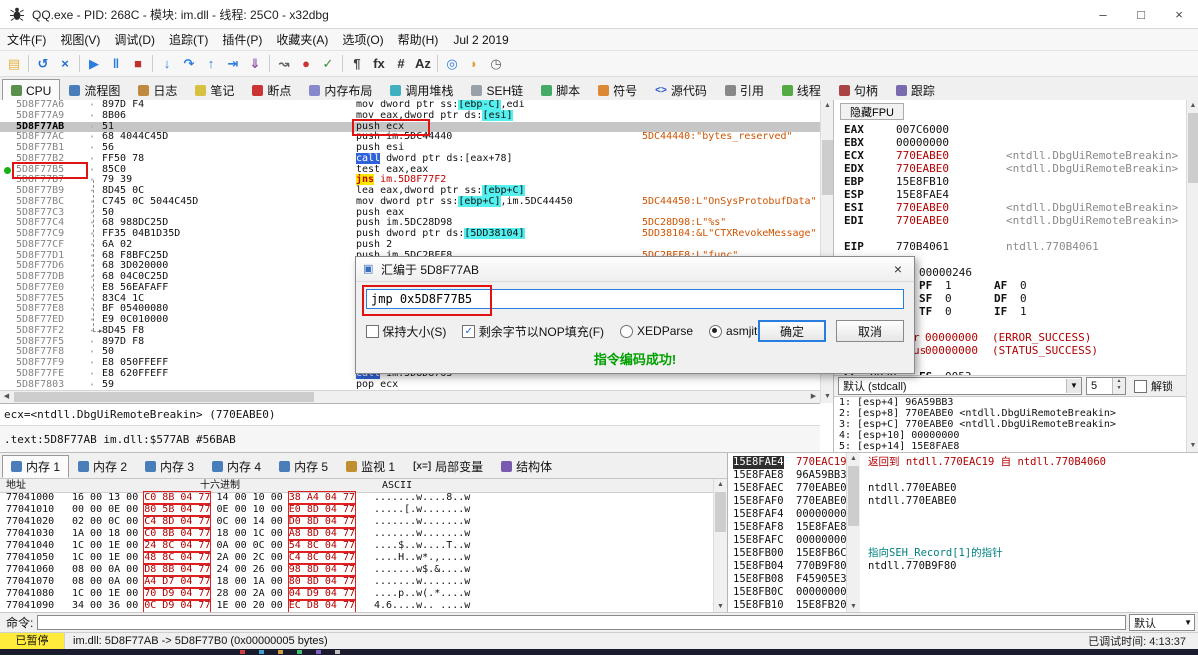 The height and width of the screenshot is (655, 1198). I want to click on tab-call-stack: 调用堆栈, so click(421, 90).